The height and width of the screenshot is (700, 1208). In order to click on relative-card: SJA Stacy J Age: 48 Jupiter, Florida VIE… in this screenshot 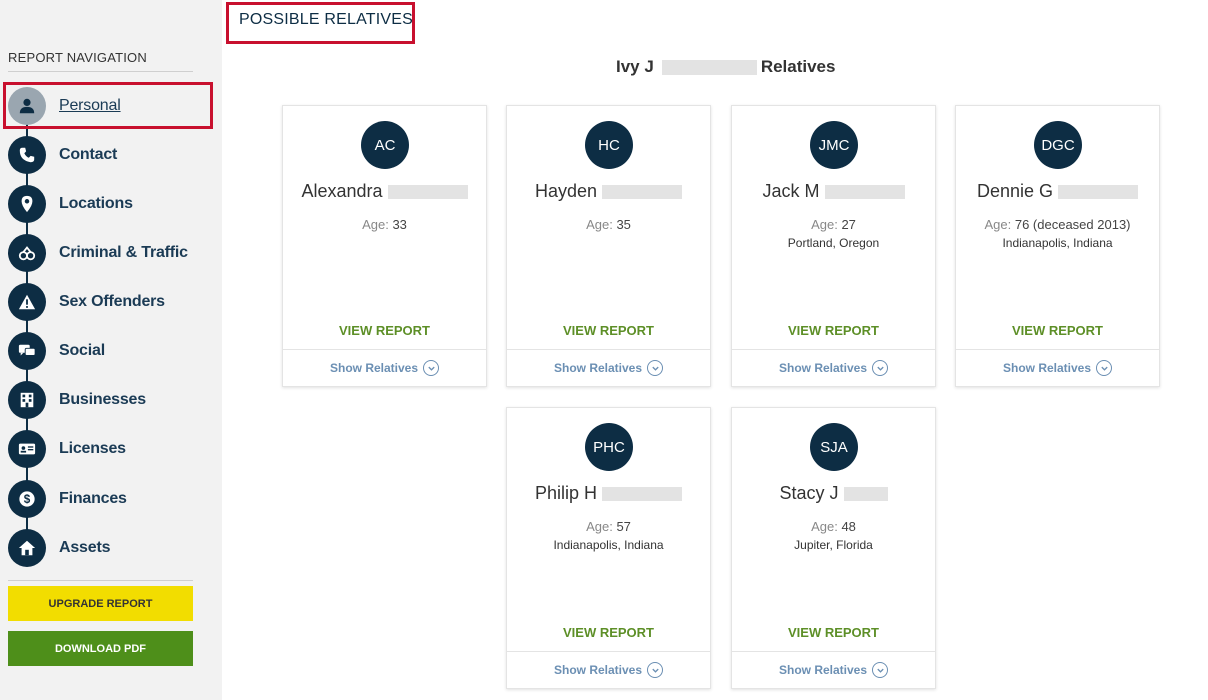, I will do `click(833, 548)`.